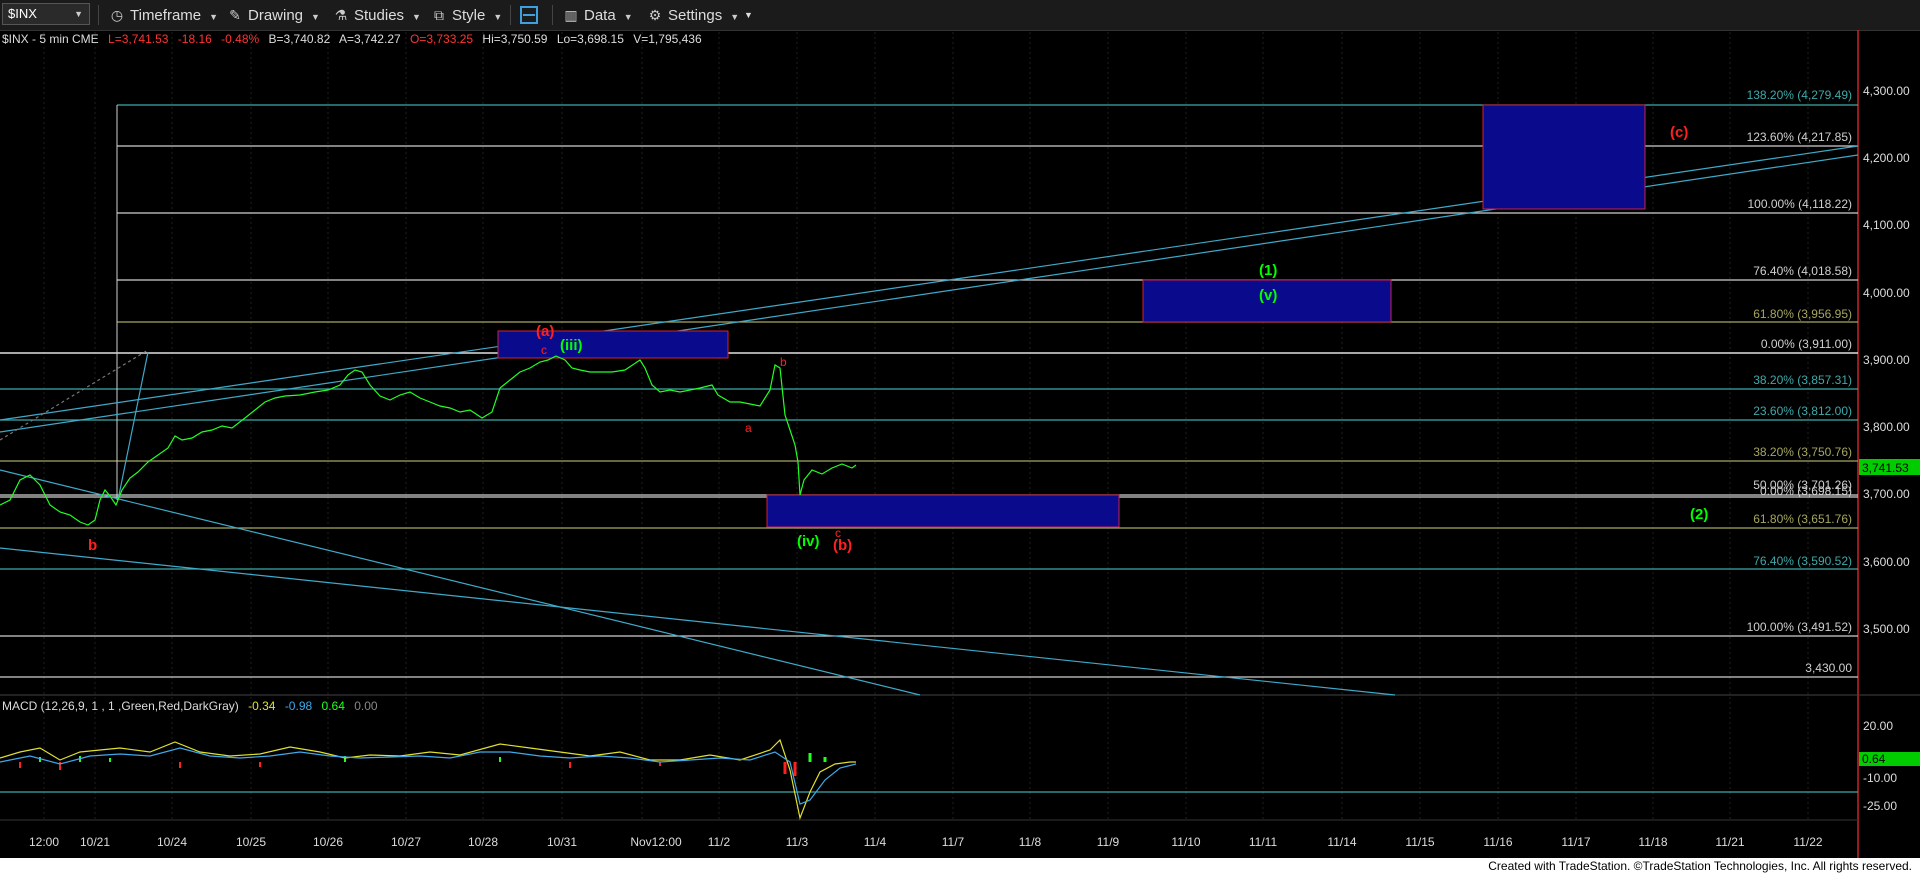 This screenshot has height=875, width=1920. I want to click on svg-text: 23.60% (3,812.00), so click(1802, 411).